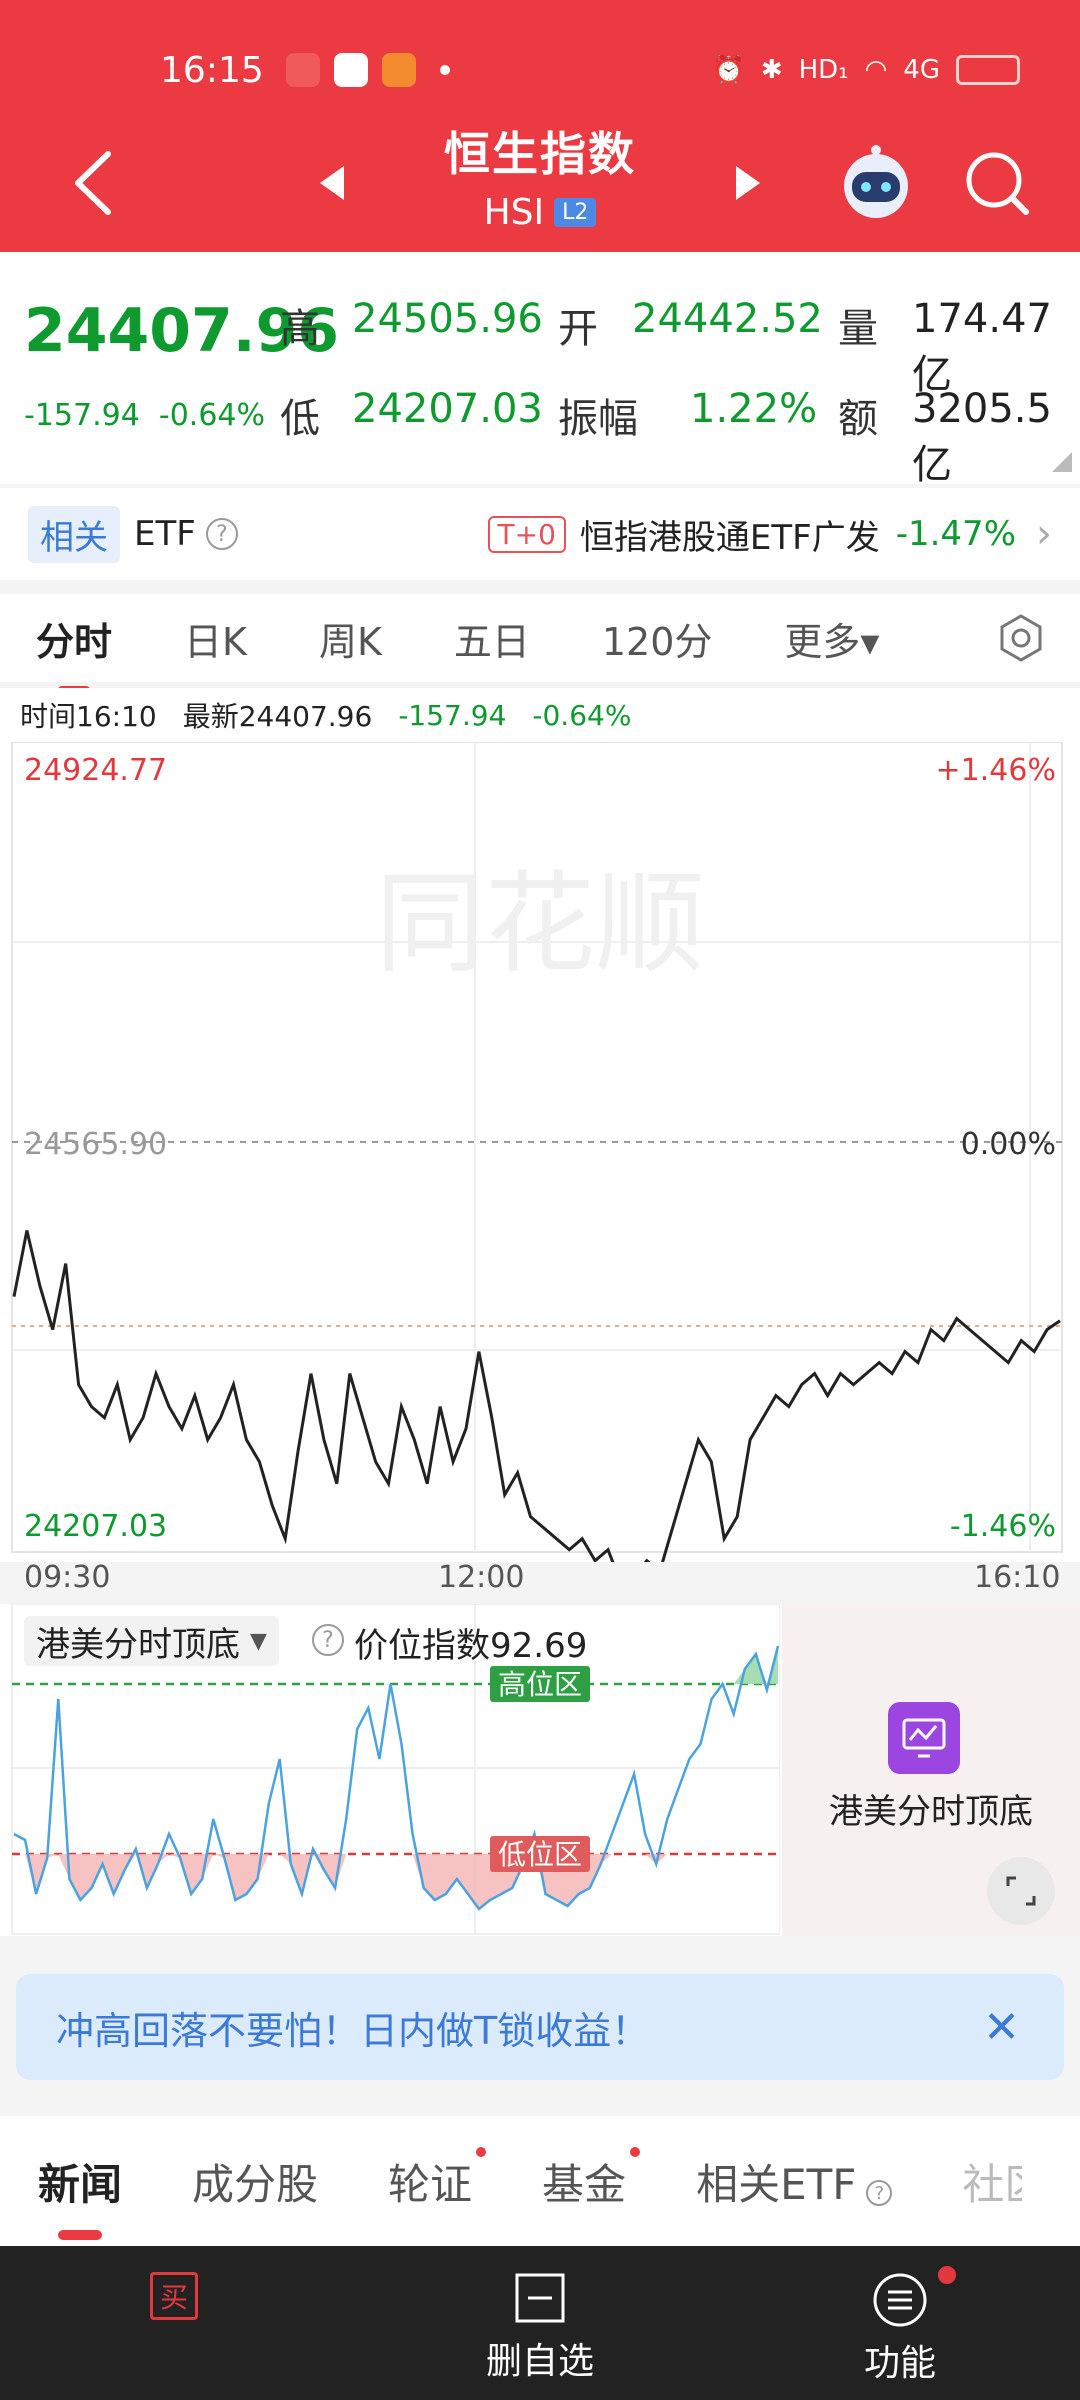 This screenshot has width=1080, height=2400. I want to click on signal-icon: 4G, so click(921, 70).